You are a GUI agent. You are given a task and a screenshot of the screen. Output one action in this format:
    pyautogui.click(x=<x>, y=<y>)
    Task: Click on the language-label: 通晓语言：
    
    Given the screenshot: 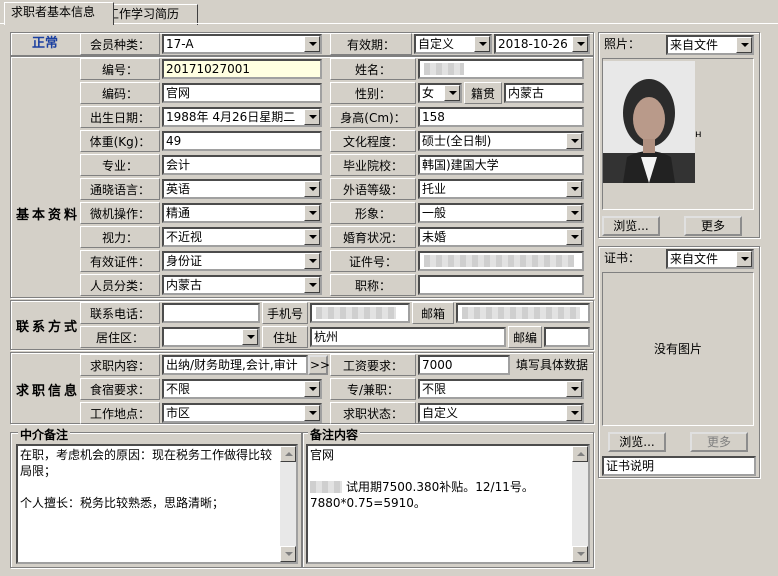 What is the action you would take?
    pyautogui.click(x=120, y=189)
    